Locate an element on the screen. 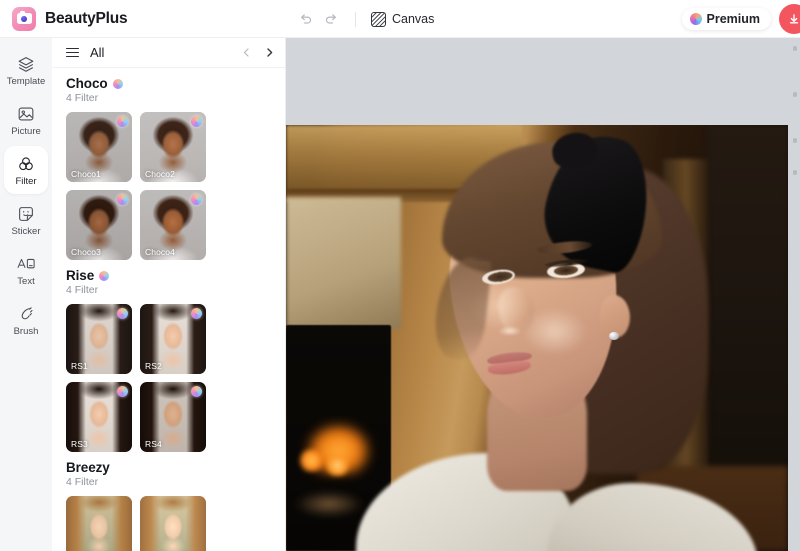 The width and height of the screenshot is (800, 551). sidebar-item-template: Template is located at coordinates (26, 70).